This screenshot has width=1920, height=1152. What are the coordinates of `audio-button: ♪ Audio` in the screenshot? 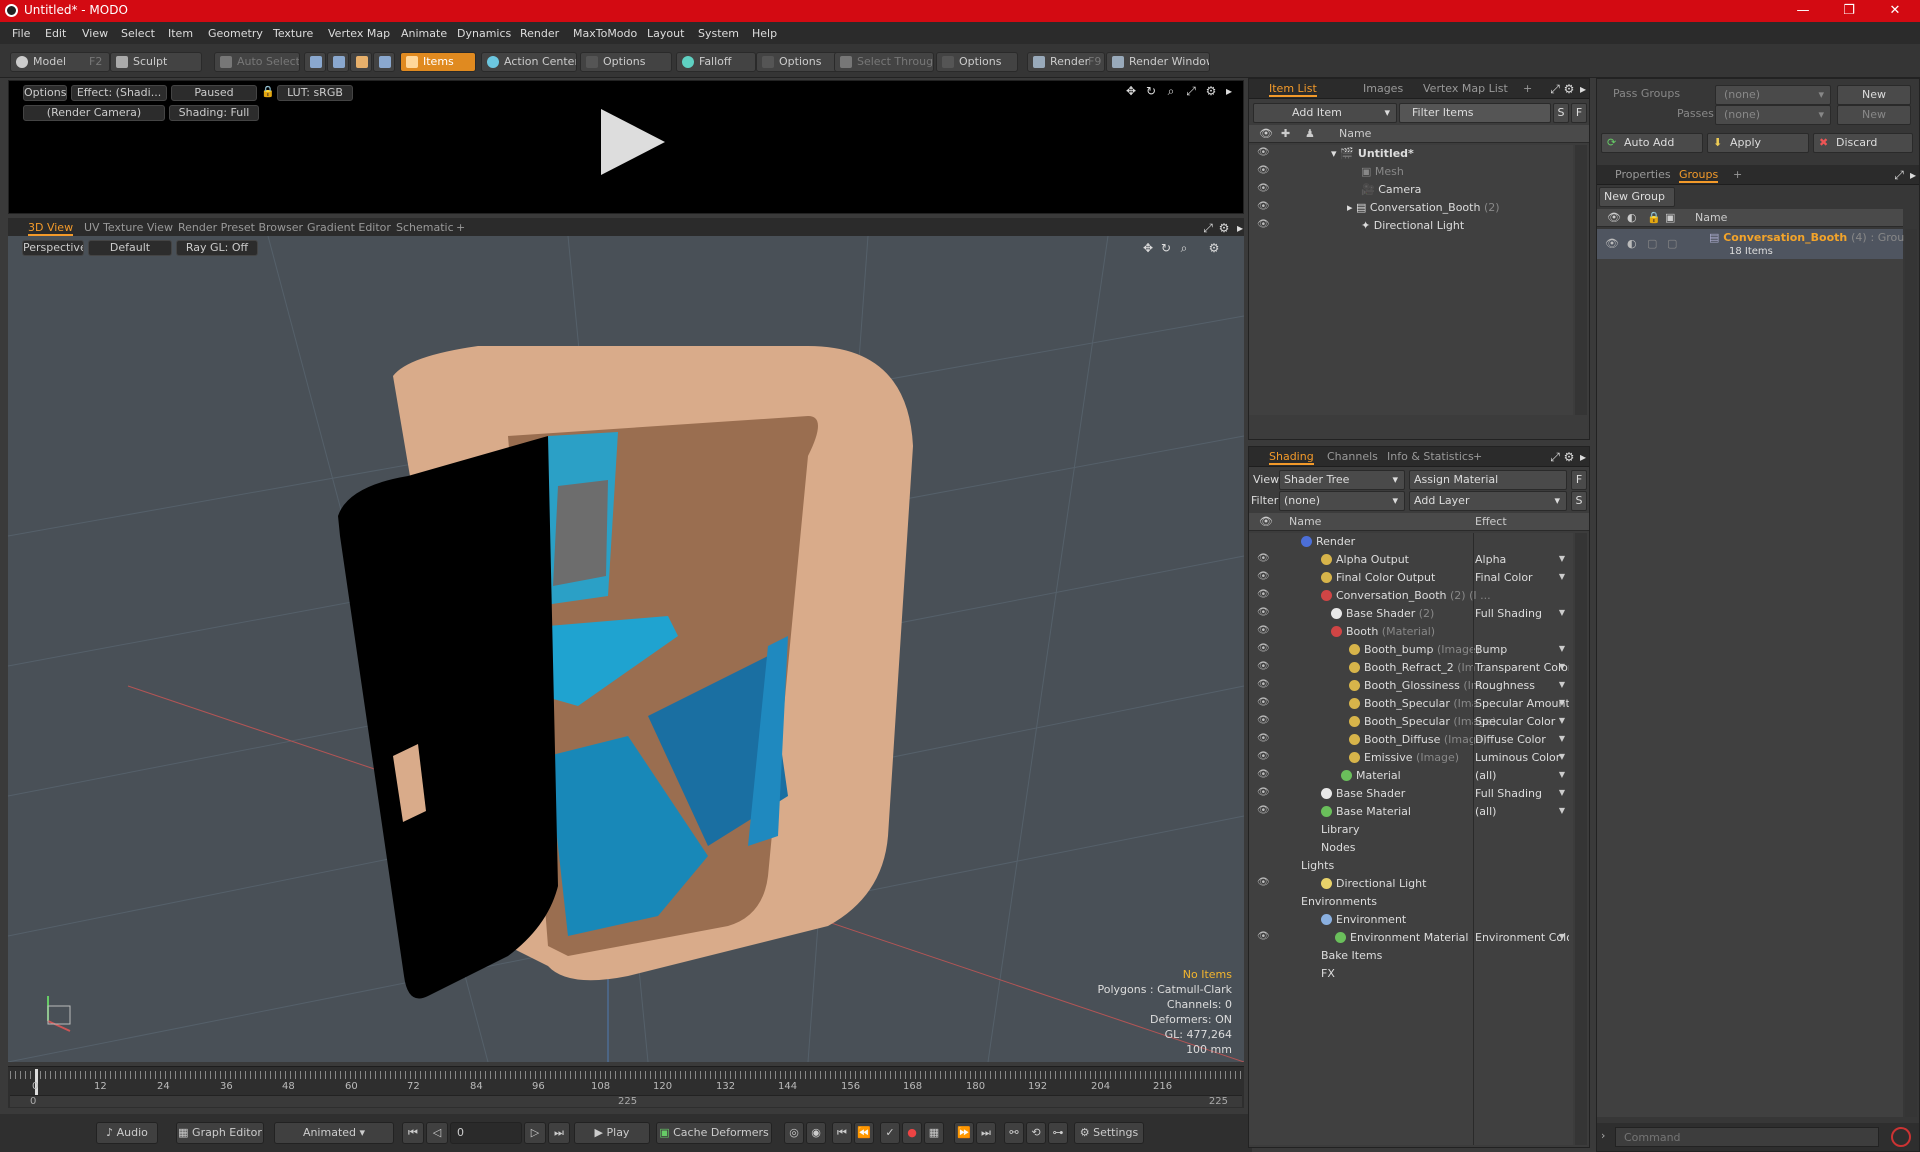 It's located at (127, 1133).